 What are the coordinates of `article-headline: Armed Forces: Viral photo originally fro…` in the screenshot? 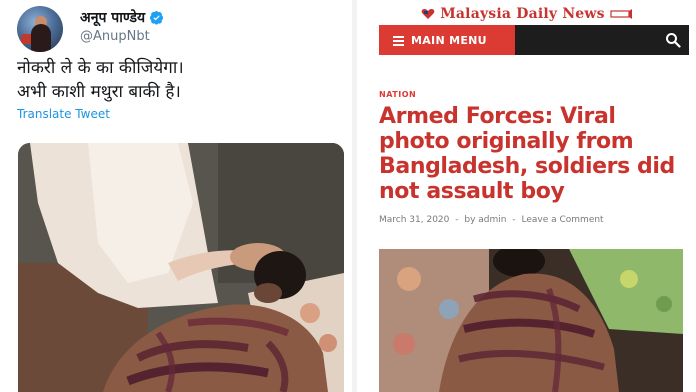 It's located at (529, 154).